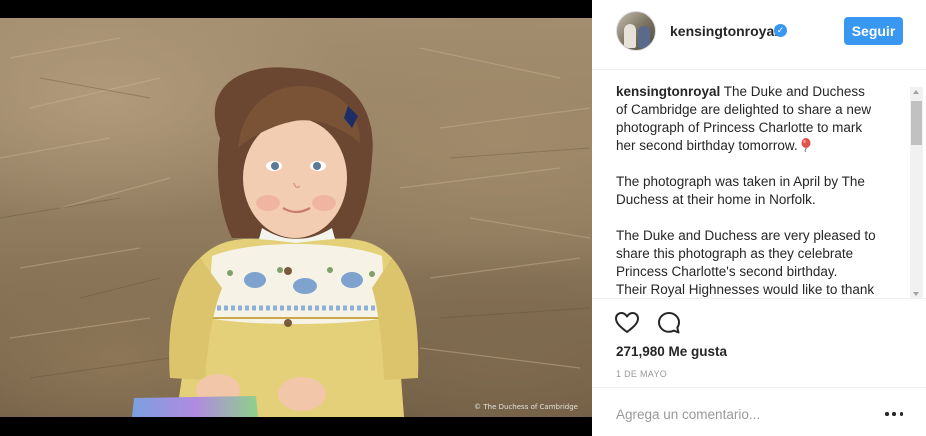  What do you see at coordinates (641, 374) in the screenshot?
I see `post-date: 1 DE MAYO` at bounding box center [641, 374].